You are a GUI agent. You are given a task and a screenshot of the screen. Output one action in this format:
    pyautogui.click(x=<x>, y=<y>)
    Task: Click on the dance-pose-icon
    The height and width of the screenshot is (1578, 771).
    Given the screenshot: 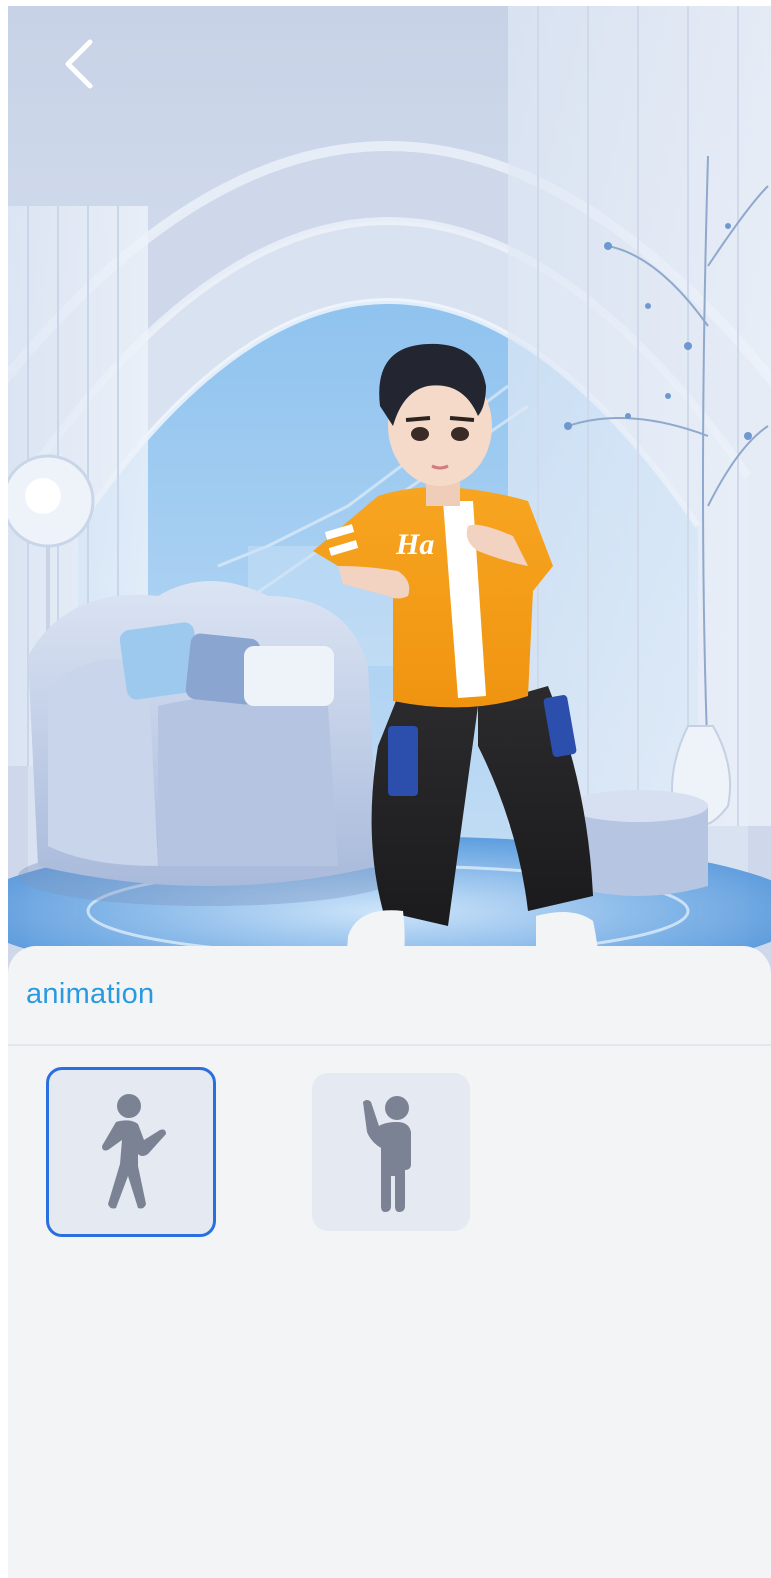 What is the action you would take?
    pyautogui.click(x=134, y=1151)
    